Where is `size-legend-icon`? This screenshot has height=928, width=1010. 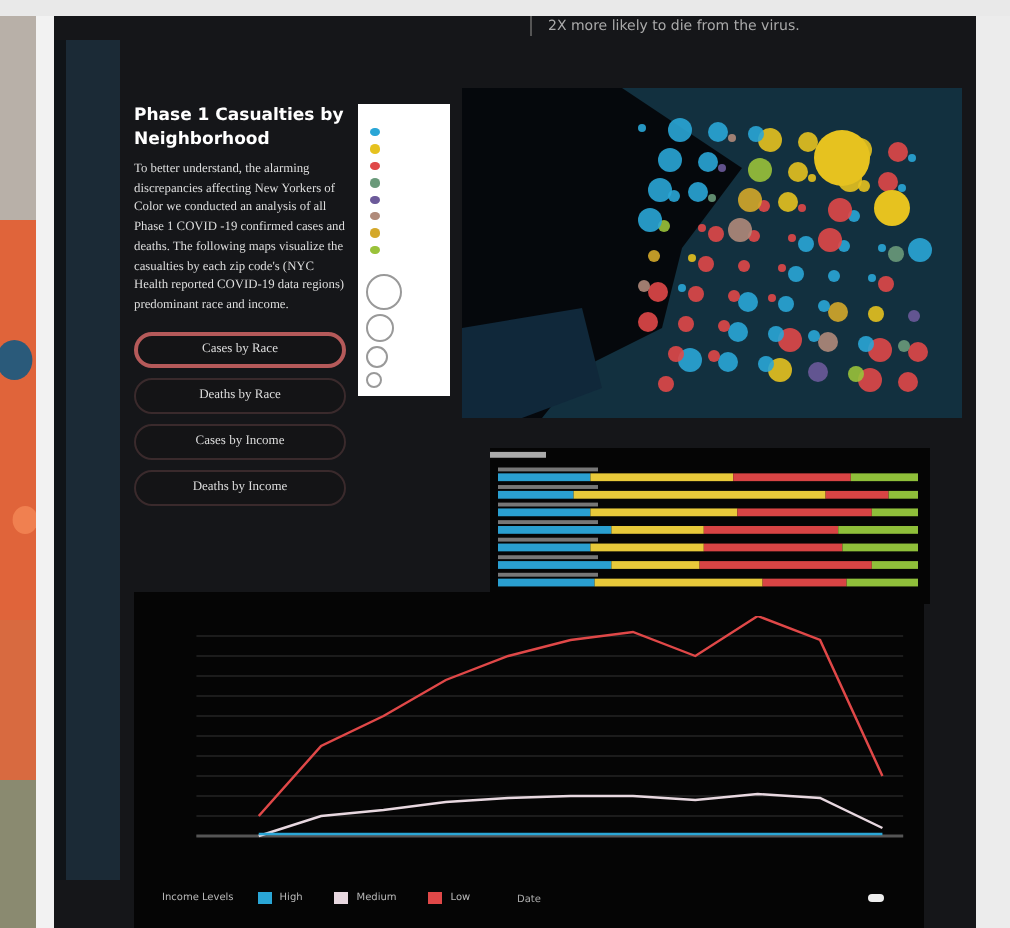
size-legend-icon is located at coordinates (384, 331).